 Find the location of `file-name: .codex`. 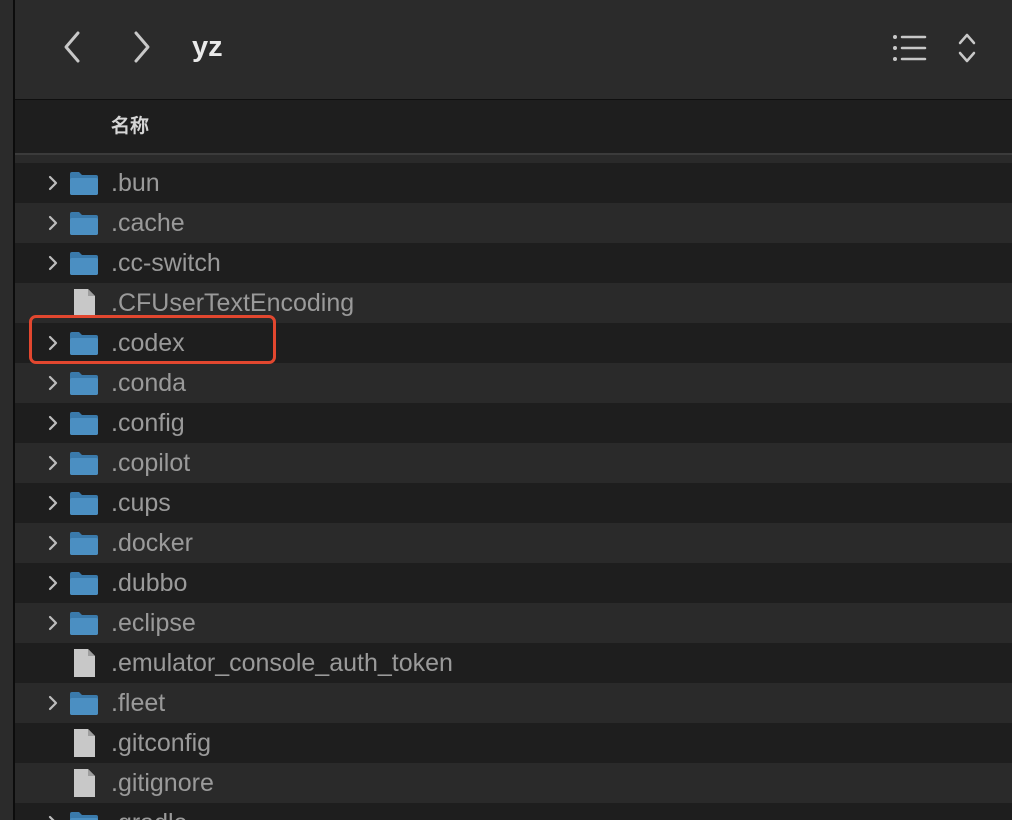

file-name: .codex is located at coordinates (148, 343).